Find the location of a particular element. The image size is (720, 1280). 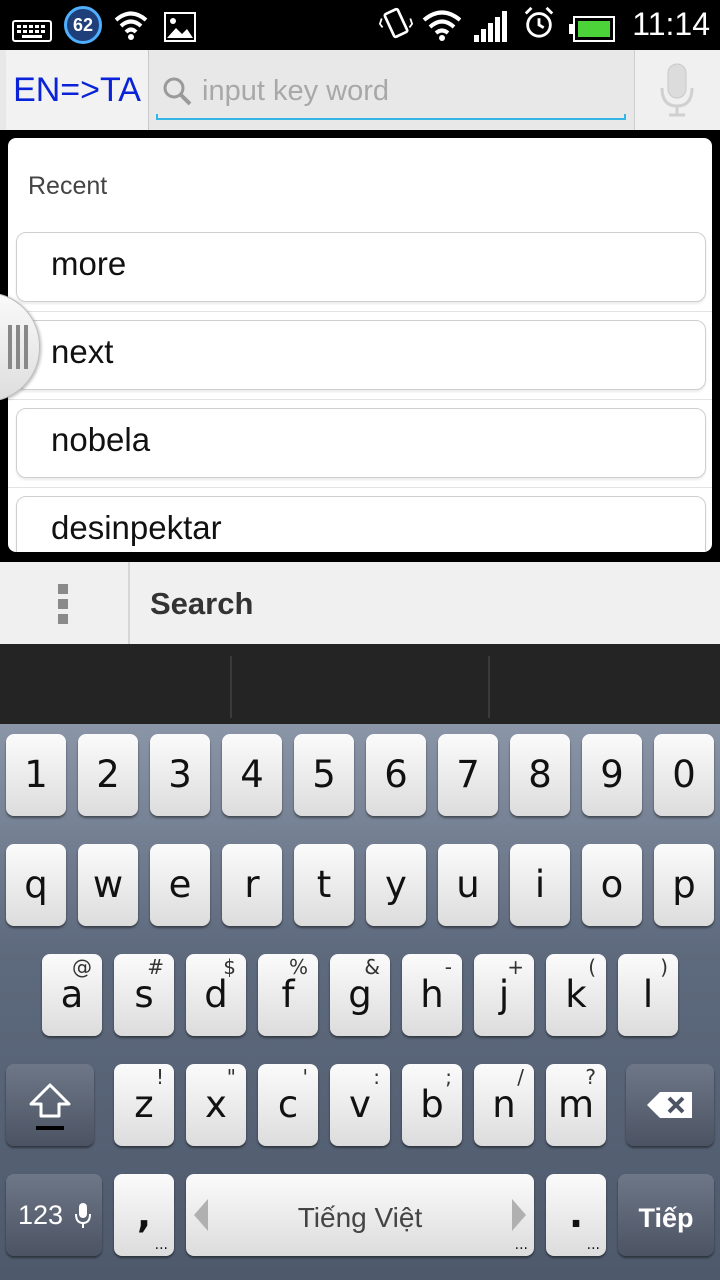

key-c: c ' is located at coordinates (288, 1105).